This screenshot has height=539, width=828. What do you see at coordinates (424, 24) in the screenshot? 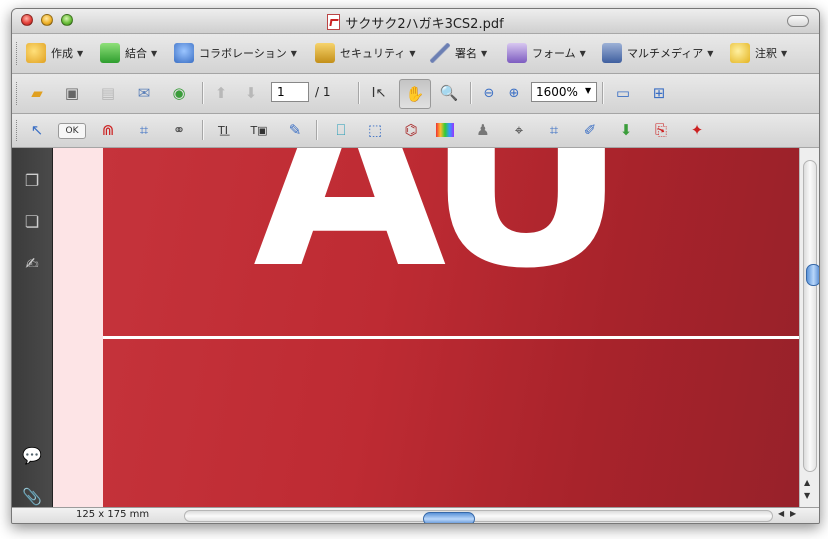
I see `window-title-text: サクサク2ハガキ3CS2.pdf` at bounding box center [424, 24].